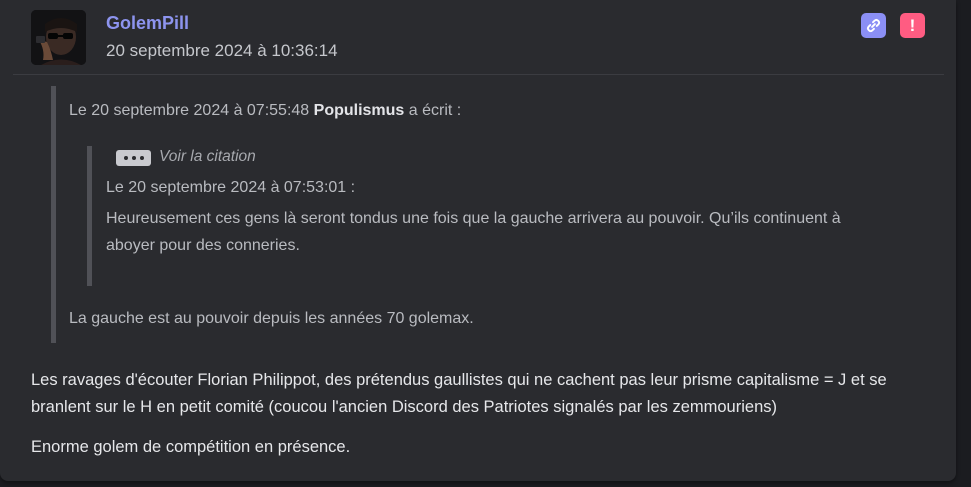  What do you see at coordinates (89, 216) in the screenshot?
I see `nested-quote-bar` at bounding box center [89, 216].